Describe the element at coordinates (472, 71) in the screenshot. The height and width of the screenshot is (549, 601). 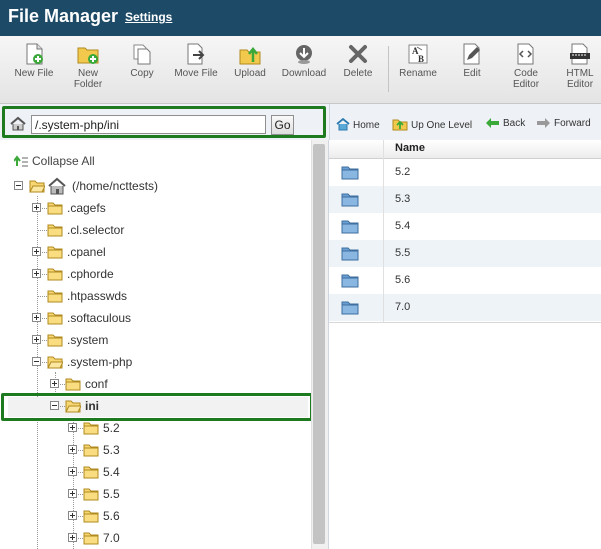
I see `edit-button: Edit` at that location.